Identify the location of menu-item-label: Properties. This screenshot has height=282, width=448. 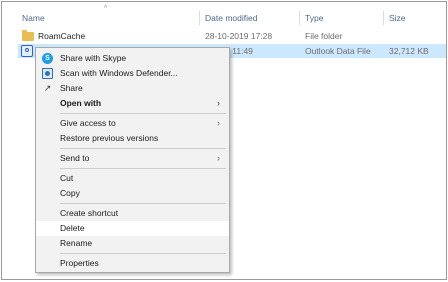
(79, 263).